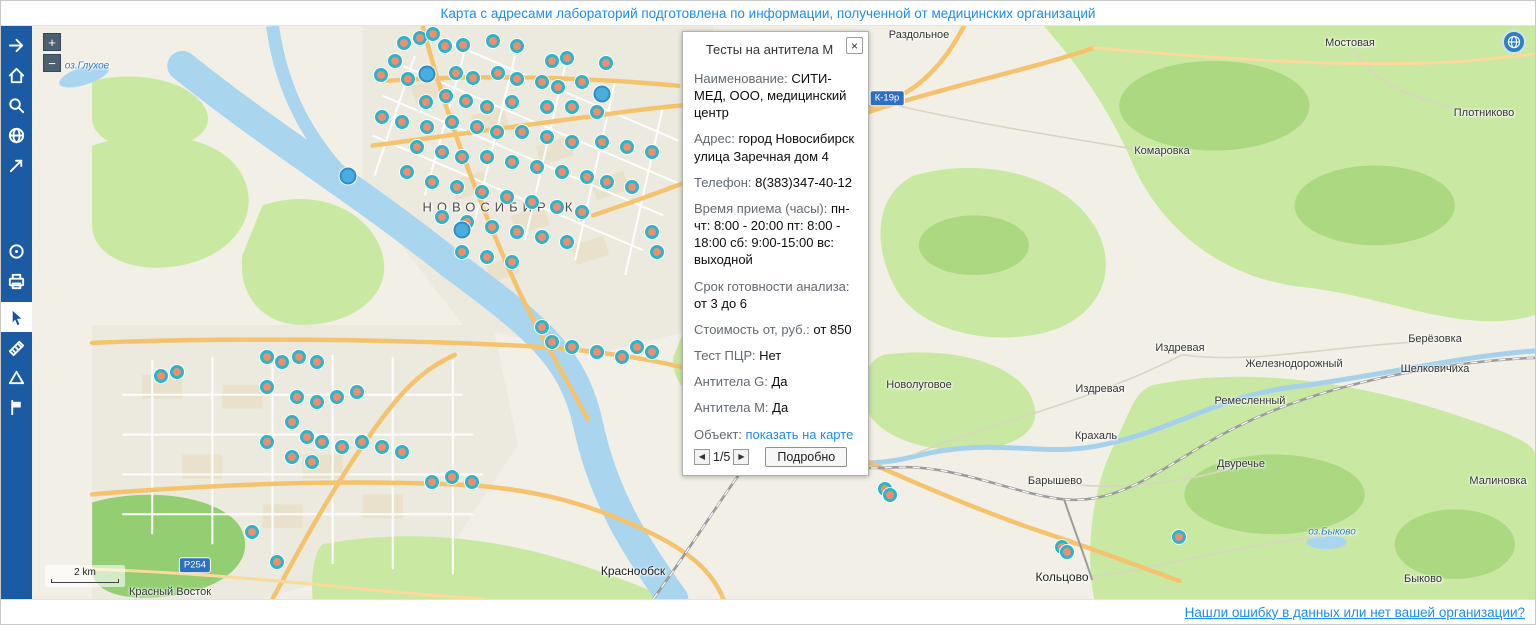  I want to click on flag-tool-button, so click(16, 407).